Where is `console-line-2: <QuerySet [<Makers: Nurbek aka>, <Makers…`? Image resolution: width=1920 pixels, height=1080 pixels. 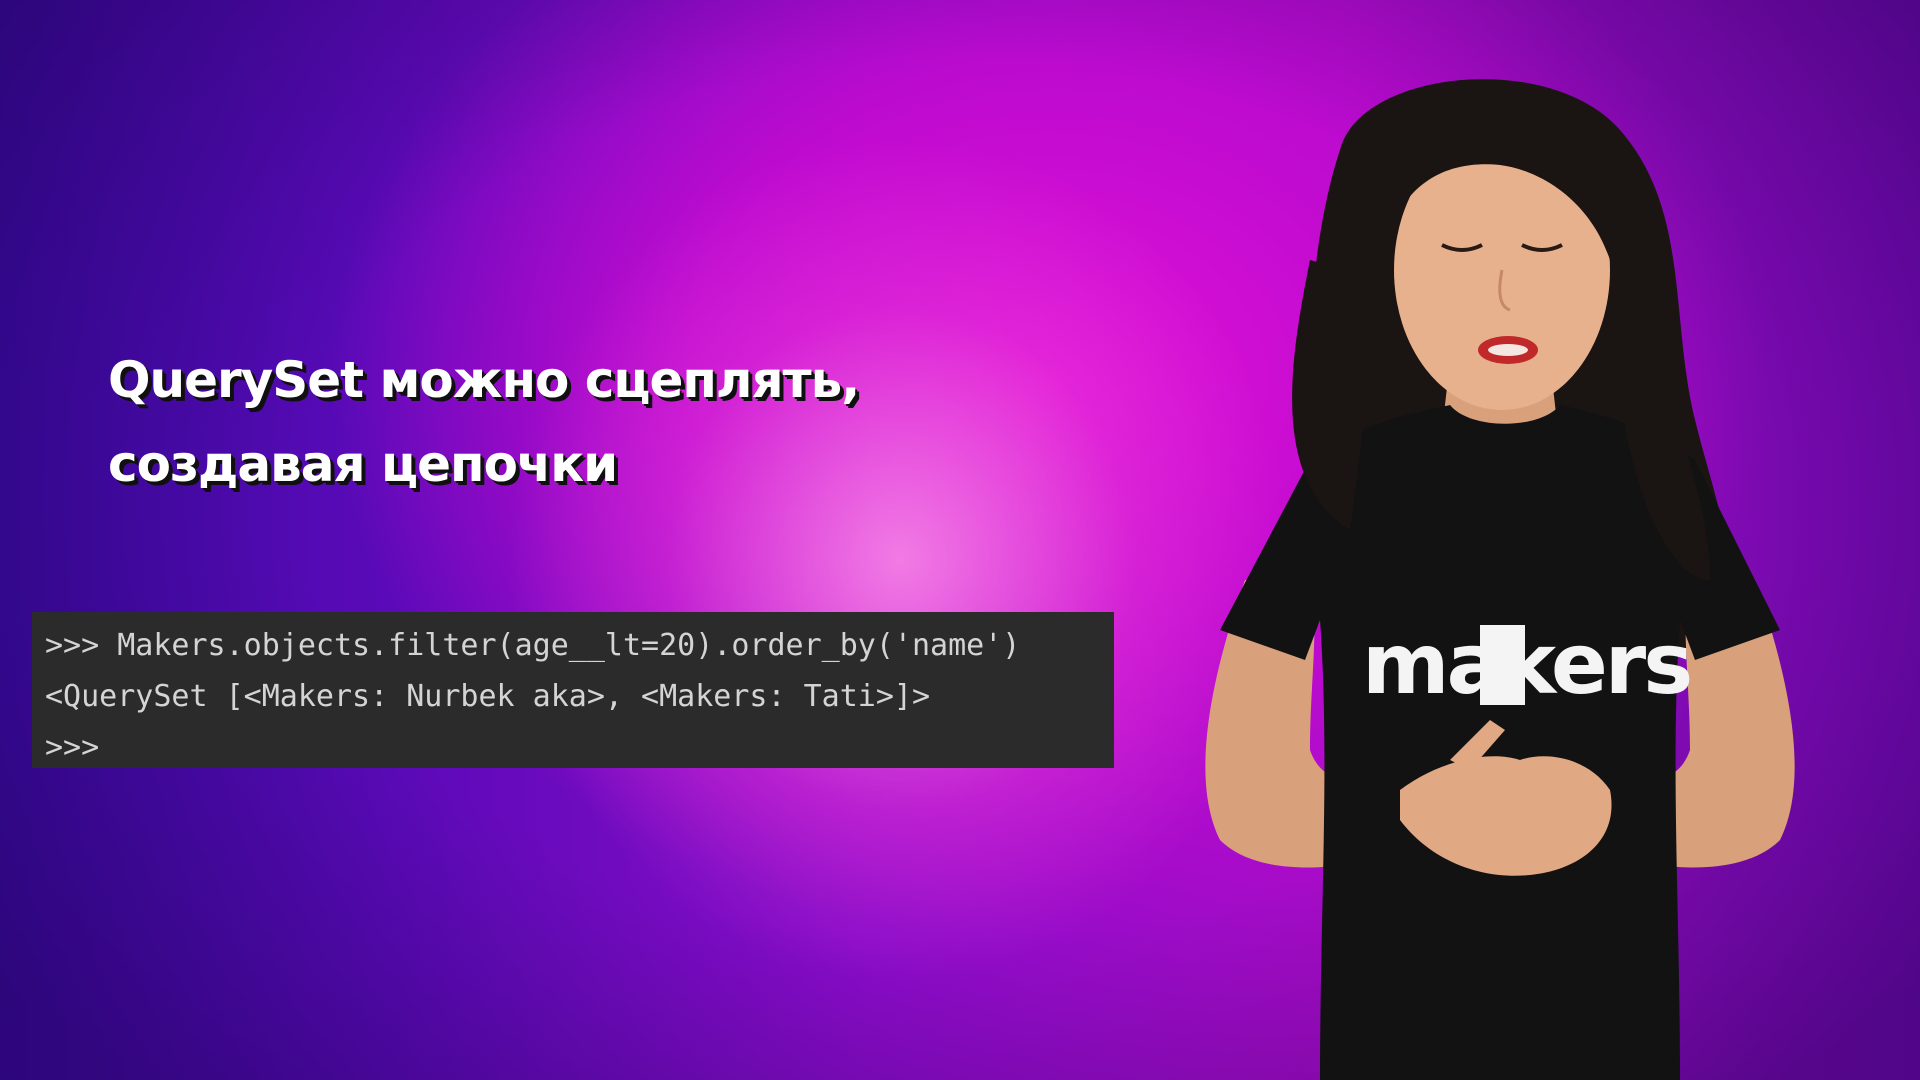 console-line-2: <QuerySet [<Makers: Nurbek aka>, <Makers… is located at coordinates (488, 696).